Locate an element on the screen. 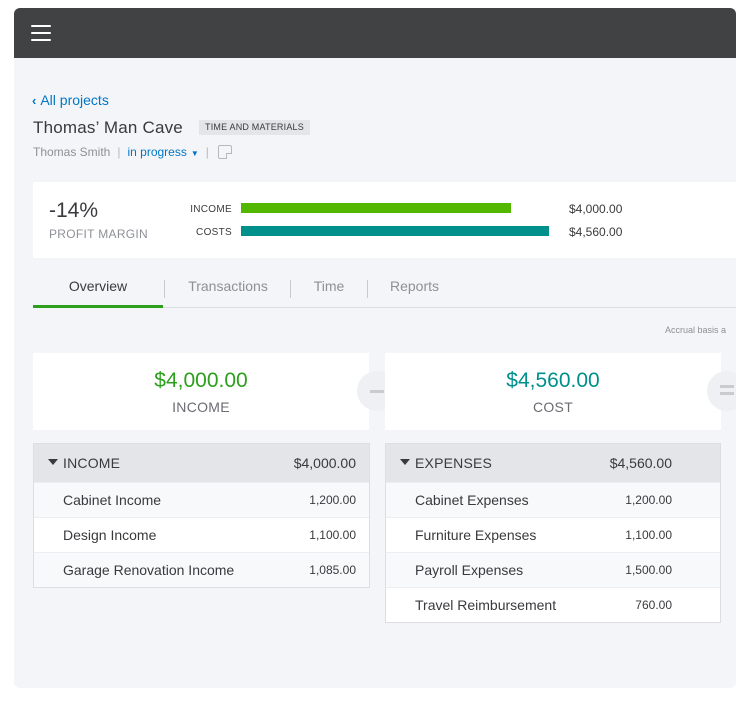 The height and width of the screenshot is (710, 750). row-name: Cabinet Expenses is located at coordinates (472, 500).